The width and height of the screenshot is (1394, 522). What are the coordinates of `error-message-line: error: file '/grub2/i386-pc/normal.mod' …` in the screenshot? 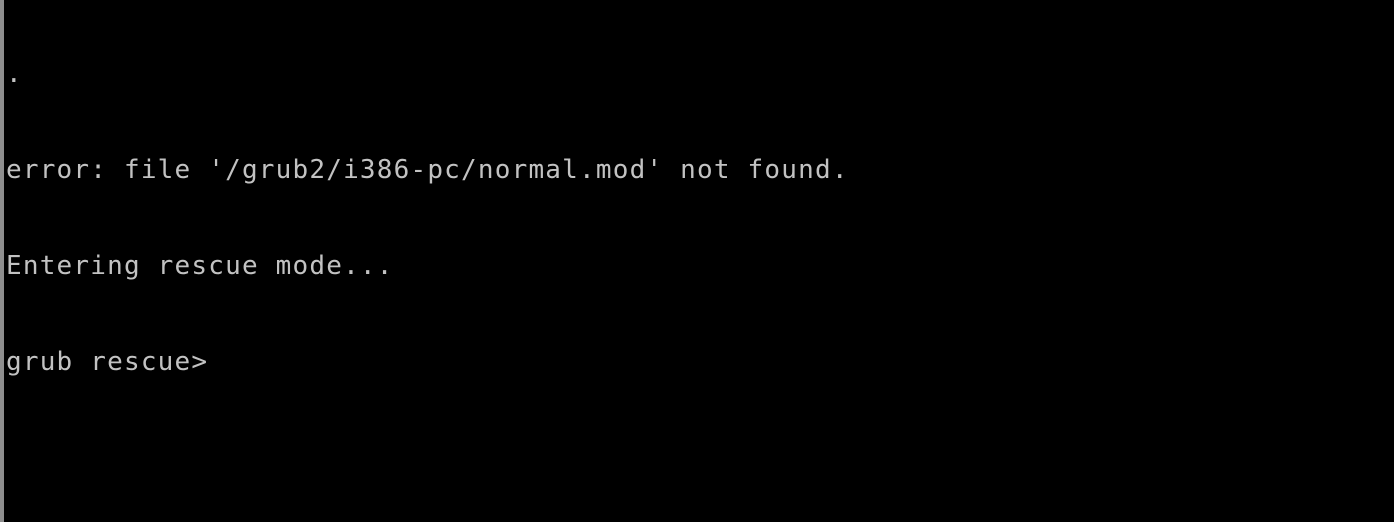 It's located at (427, 170).